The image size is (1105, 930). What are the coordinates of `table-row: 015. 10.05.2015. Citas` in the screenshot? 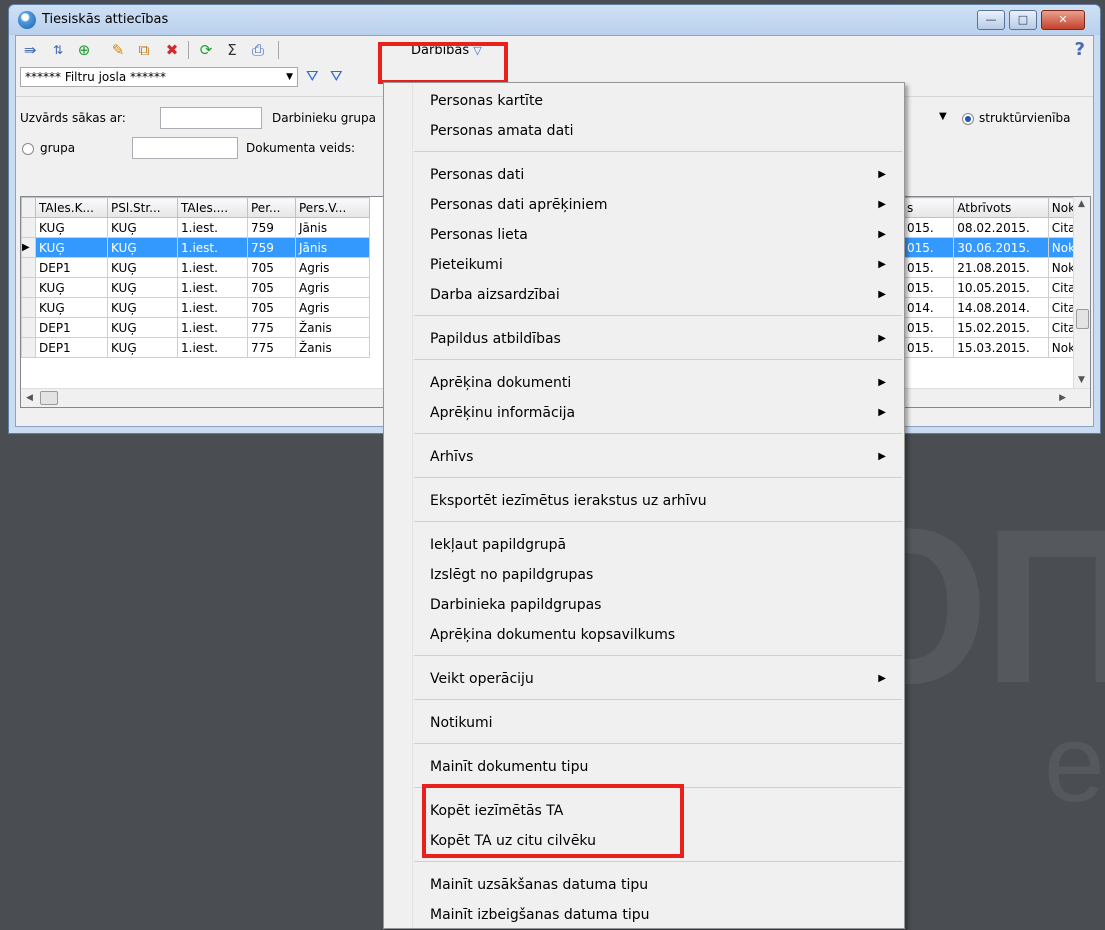 It's located at (996, 287).